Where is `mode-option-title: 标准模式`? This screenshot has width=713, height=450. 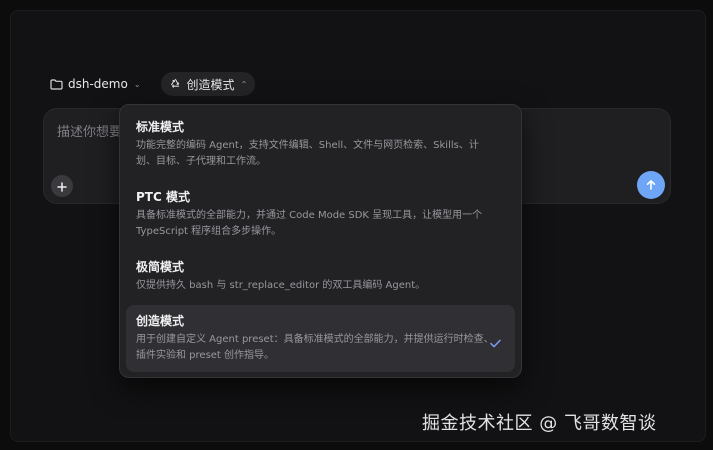 mode-option-title: 标准模式 is located at coordinates (160, 127).